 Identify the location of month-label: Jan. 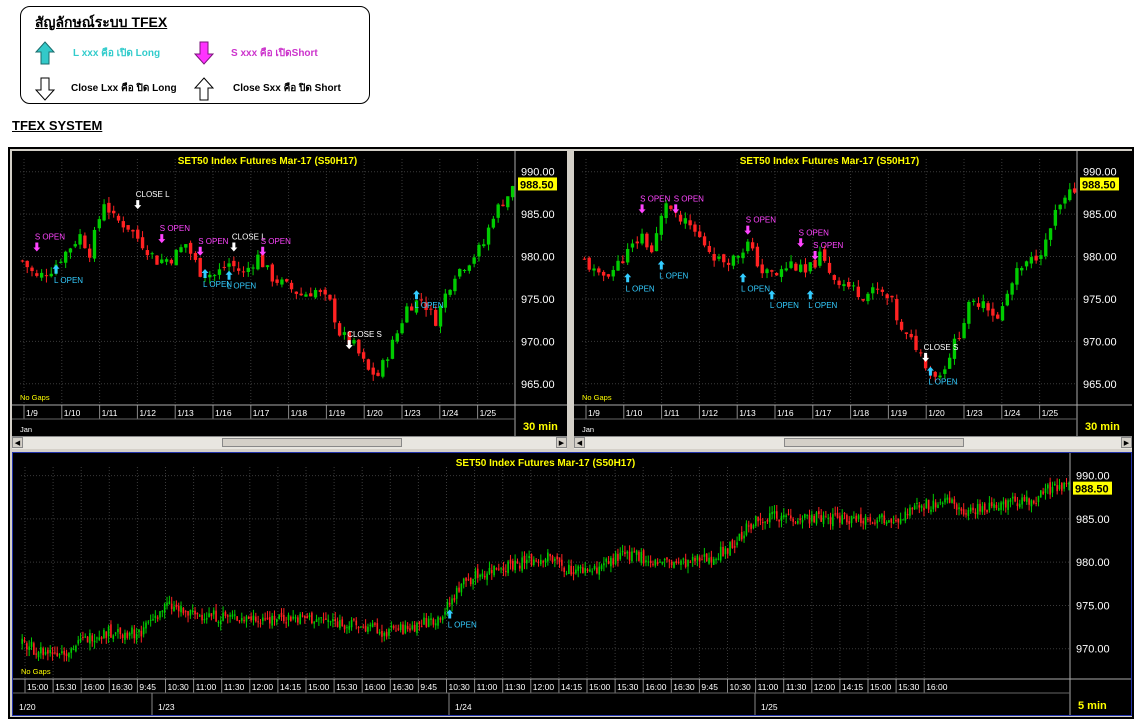
(26, 429).